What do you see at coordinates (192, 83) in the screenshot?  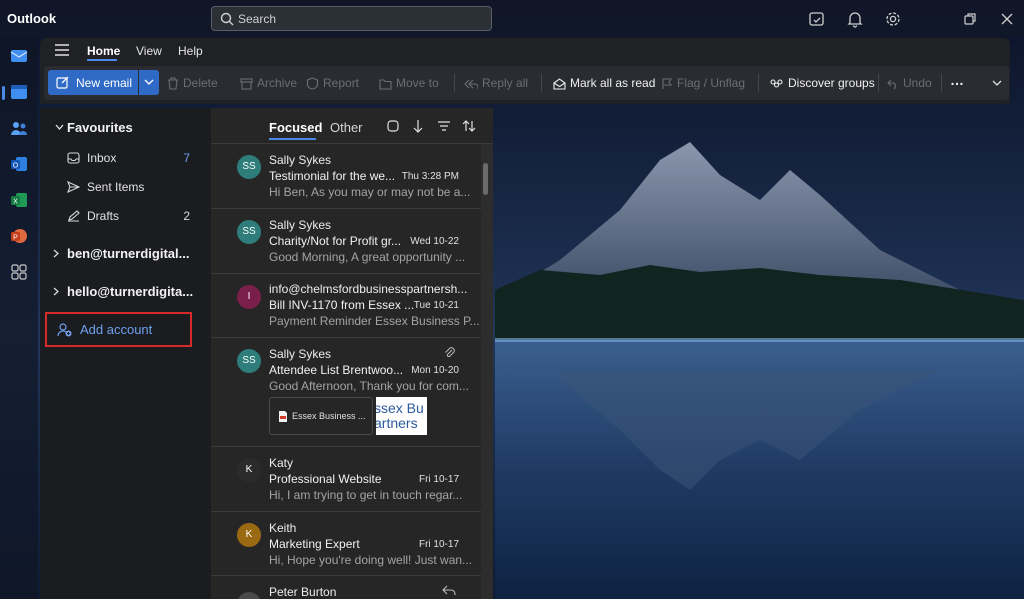 I see `delete-button: Delete` at bounding box center [192, 83].